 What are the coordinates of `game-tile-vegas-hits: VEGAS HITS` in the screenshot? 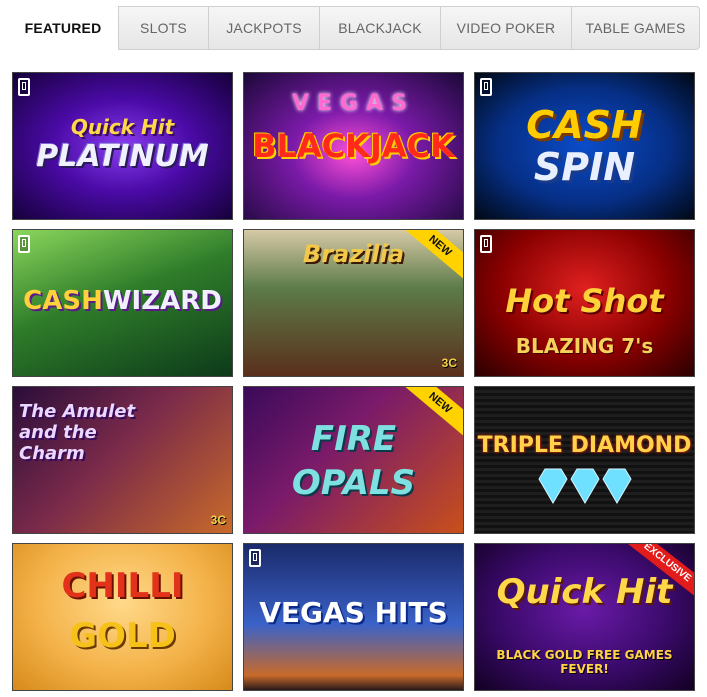 It's located at (353, 617).